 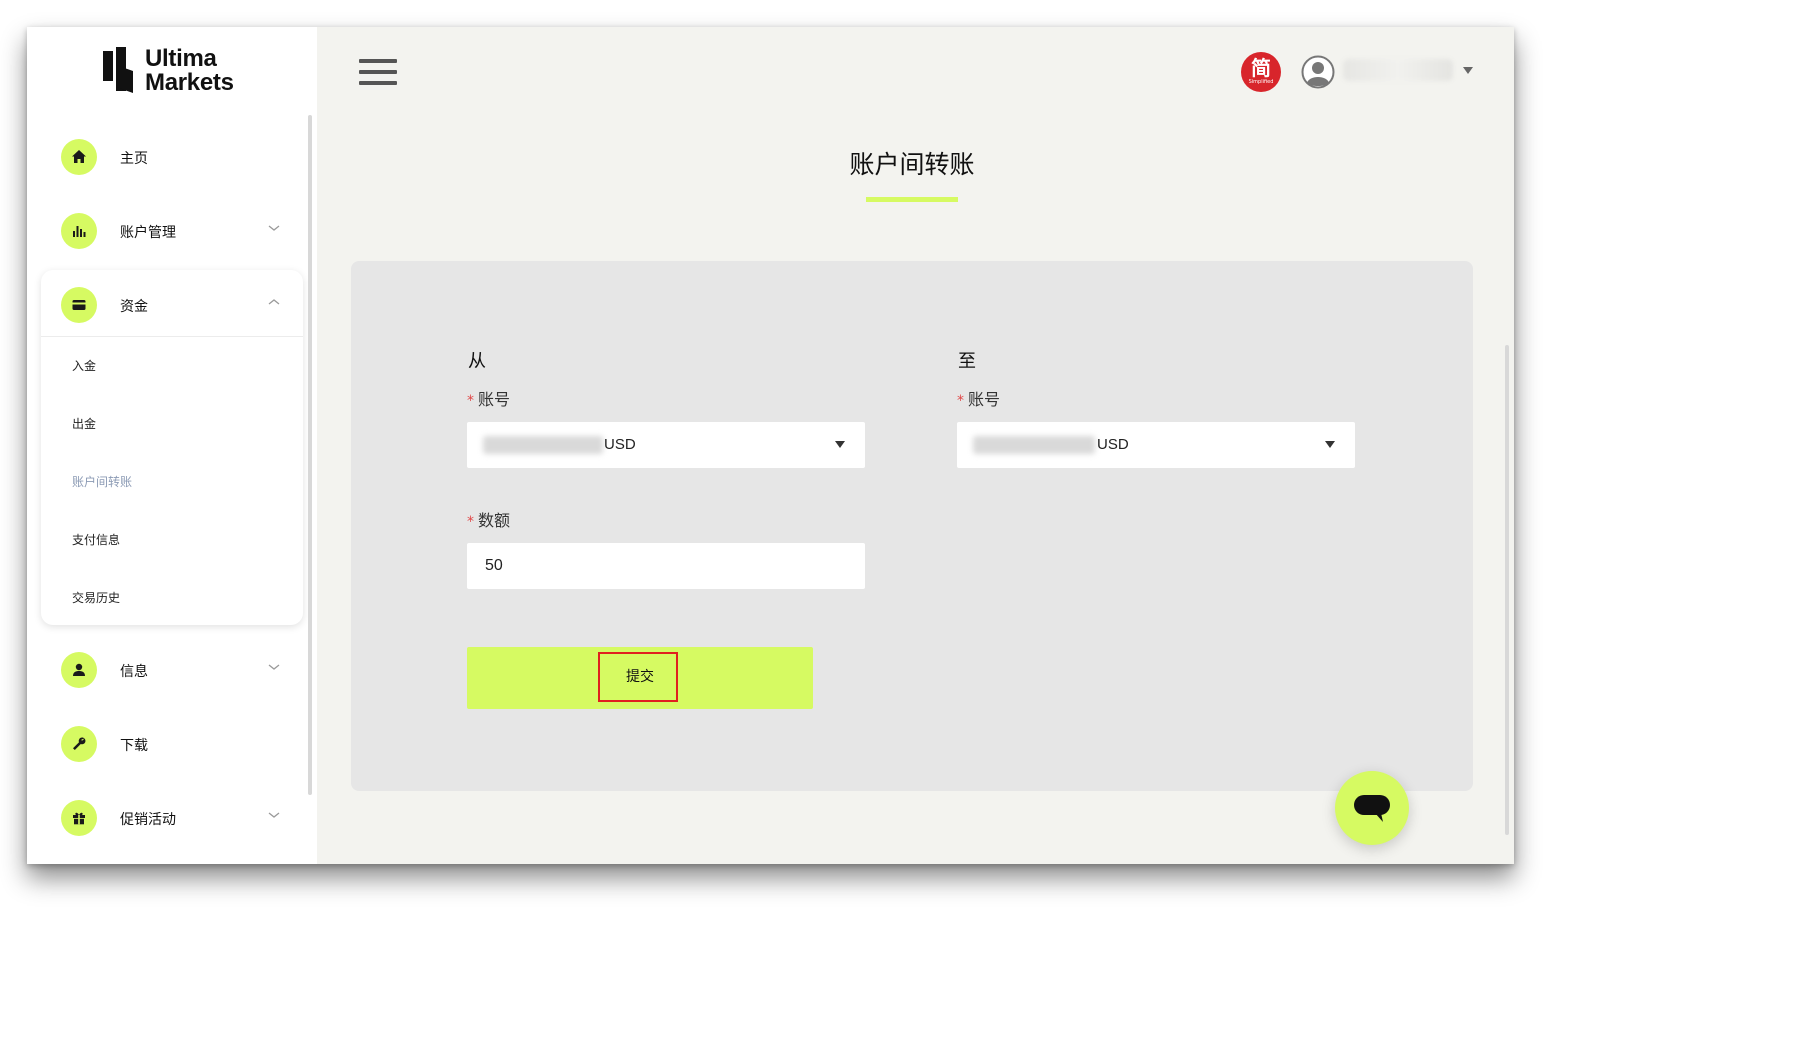 I want to click on to-account-label: * 账号, so click(x=978, y=398).